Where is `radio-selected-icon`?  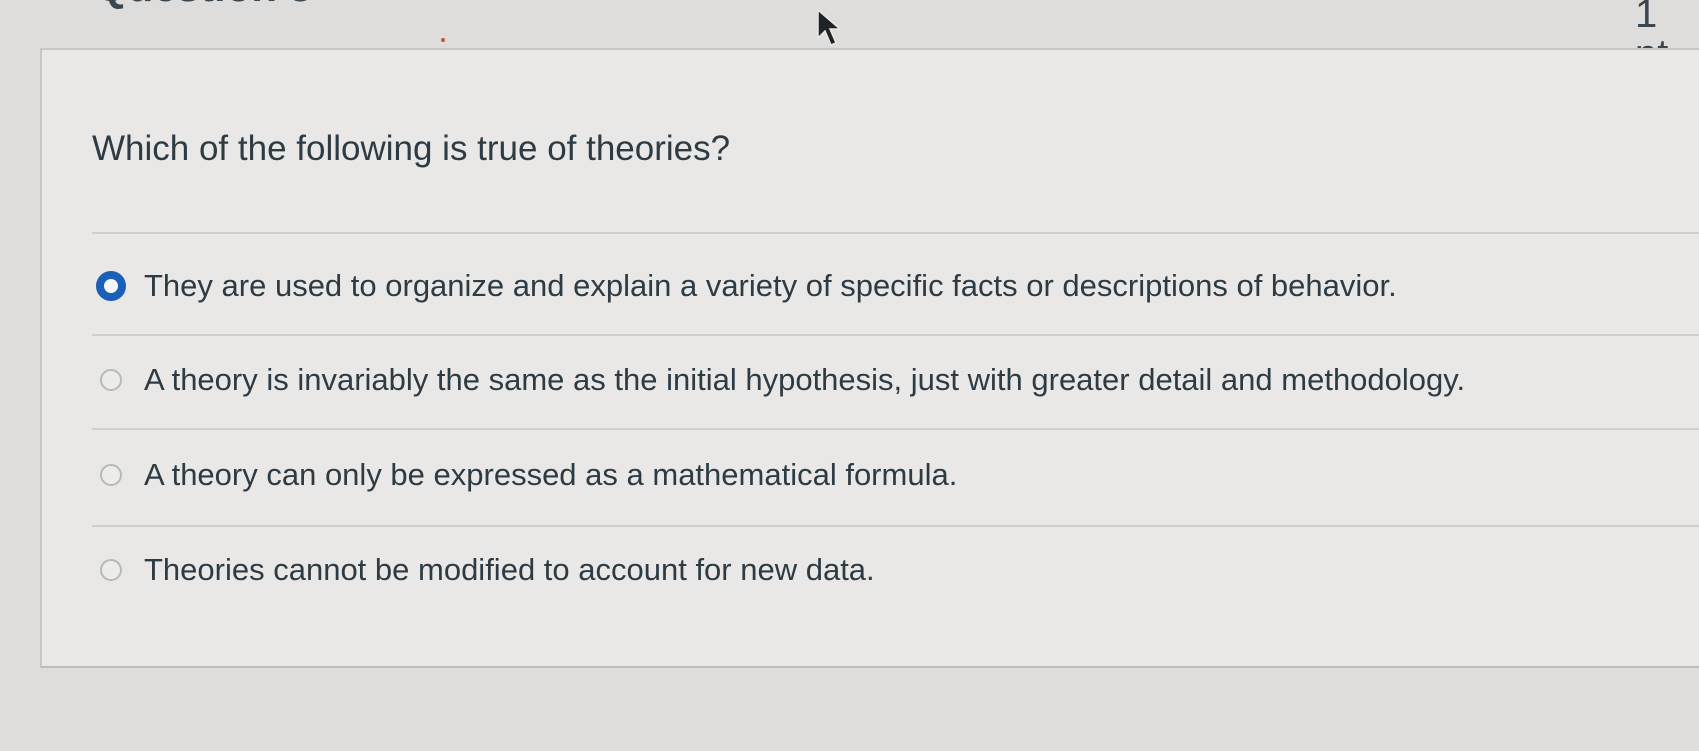
radio-selected-icon is located at coordinates (111, 286).